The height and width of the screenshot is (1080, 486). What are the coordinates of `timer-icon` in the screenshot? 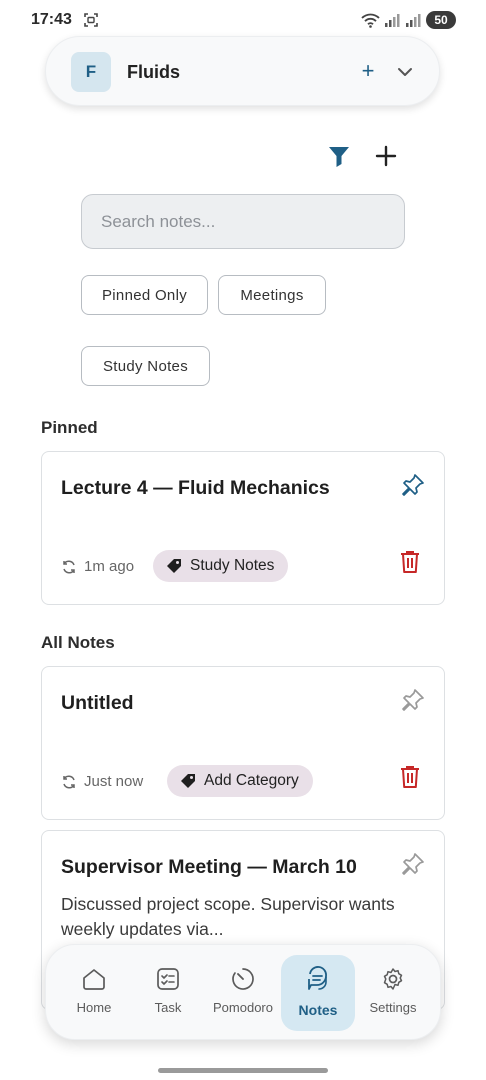 It's located at (243, 979).